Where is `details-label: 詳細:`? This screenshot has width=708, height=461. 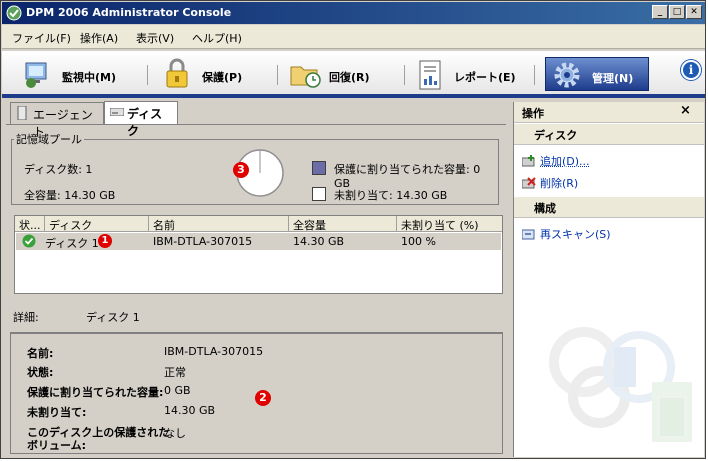 details-label: 詳細: is located at coordinates (26, 317).